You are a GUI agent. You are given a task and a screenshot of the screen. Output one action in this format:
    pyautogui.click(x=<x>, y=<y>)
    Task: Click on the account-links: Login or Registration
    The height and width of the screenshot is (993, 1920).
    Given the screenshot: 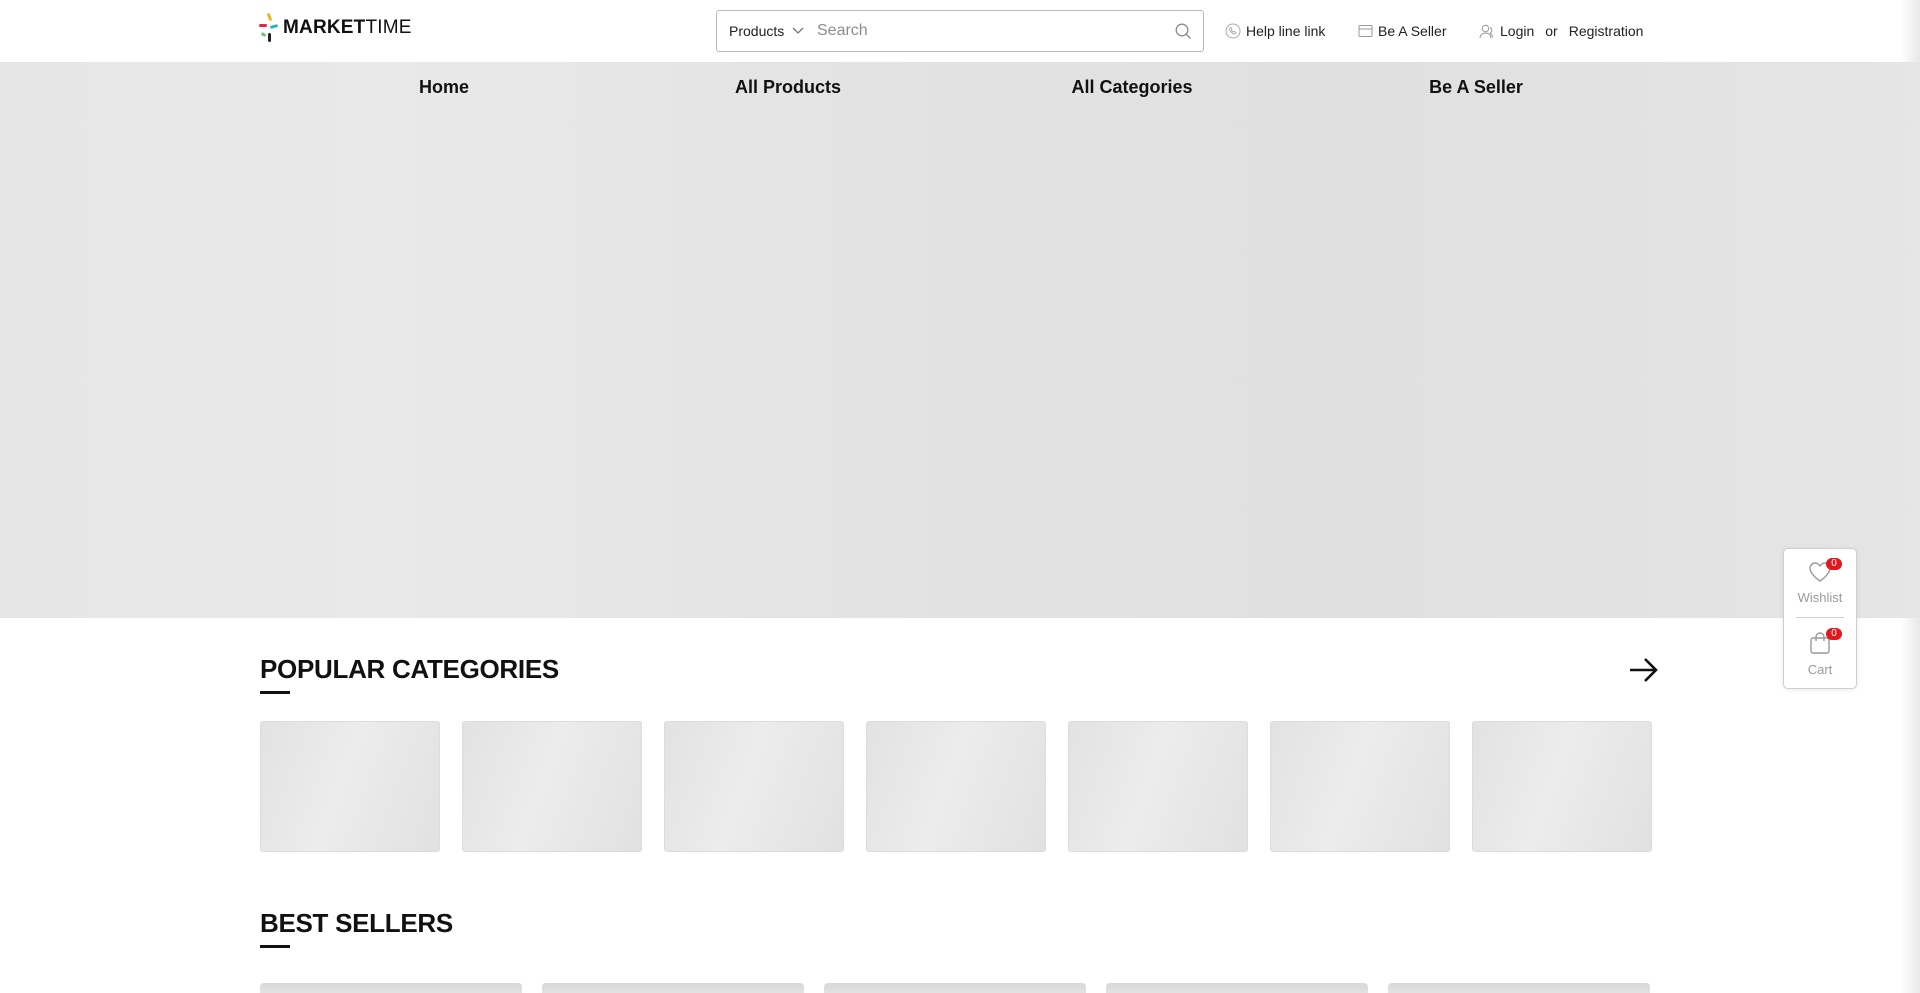 What is the action you would take?
    pyautogui.click(x=1561, y=31)
    